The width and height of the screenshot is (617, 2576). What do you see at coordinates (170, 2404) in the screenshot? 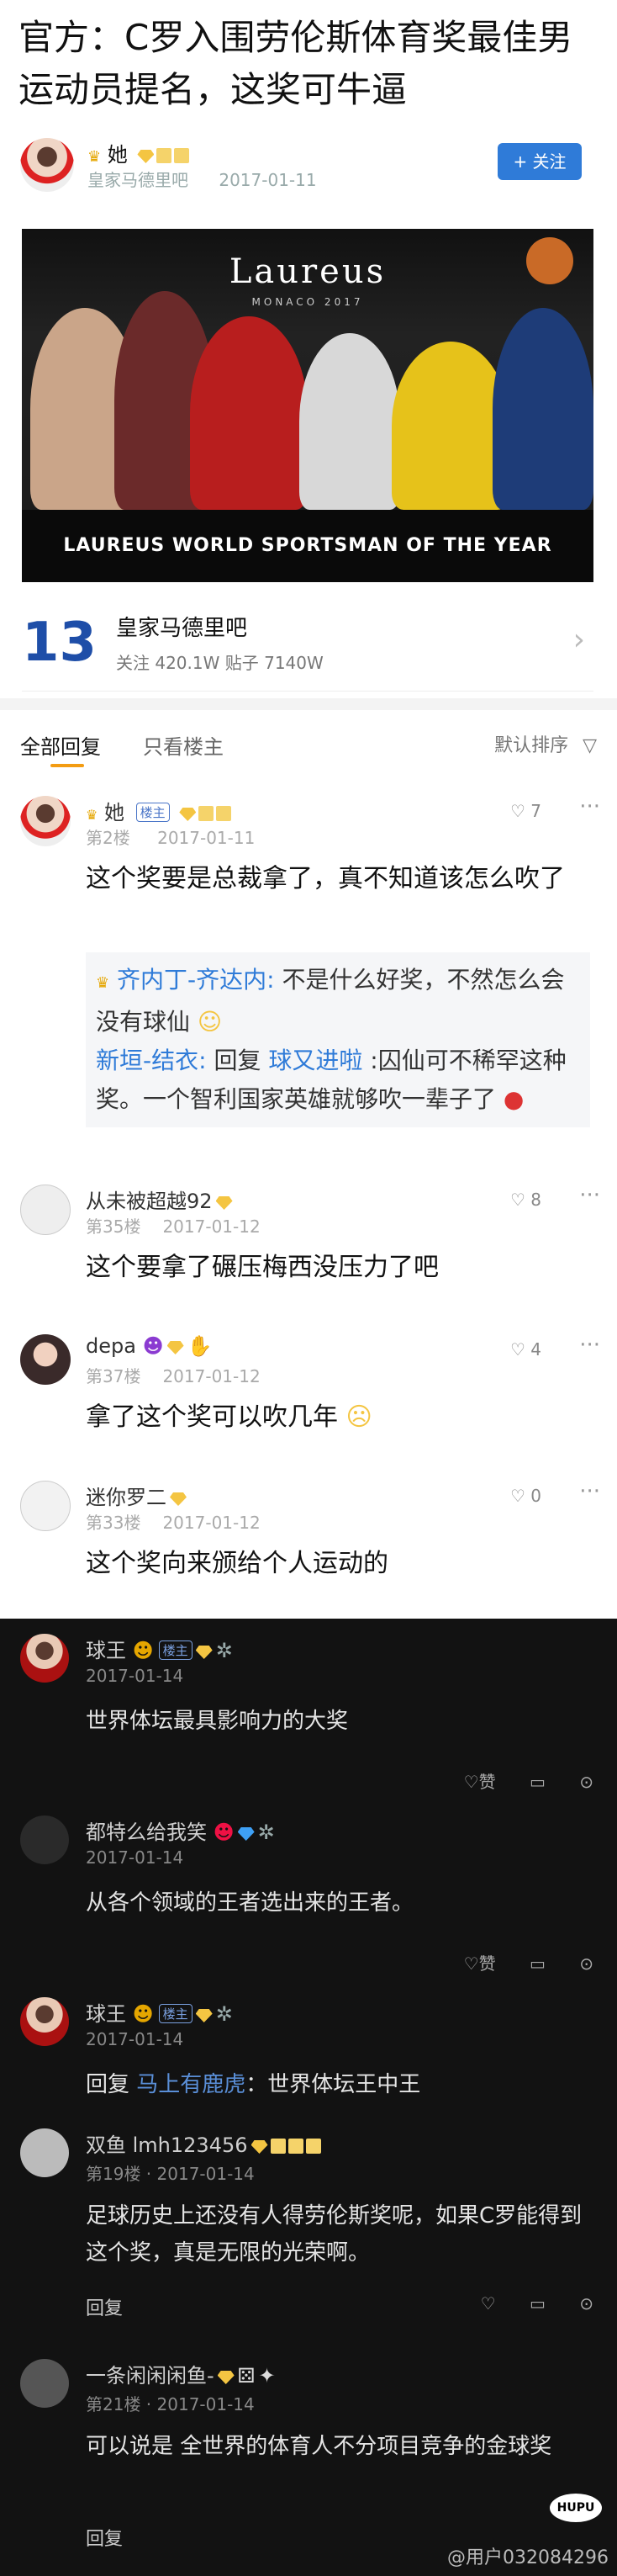
I see `floor-info: 第21楼 · 2017-01-14` at bounding box center [170, 2404].